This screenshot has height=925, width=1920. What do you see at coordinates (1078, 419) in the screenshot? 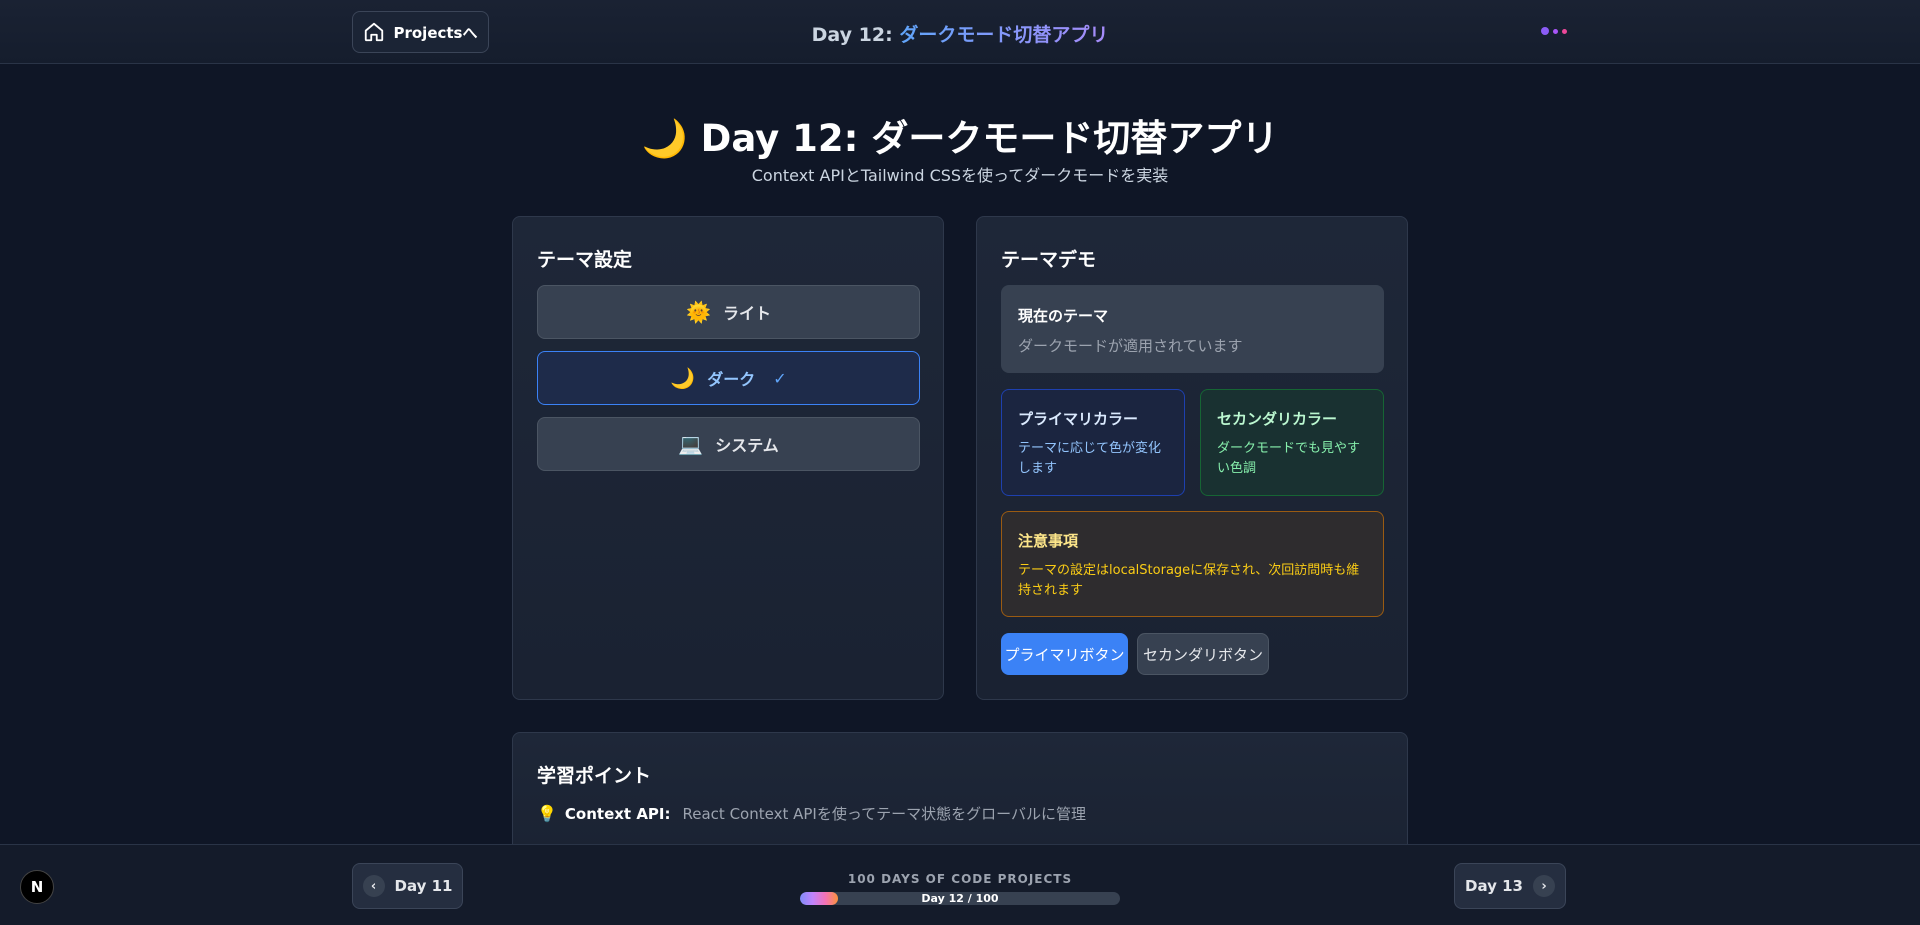
I see `primary-color-title: プライマリカラー` at bounding box center [1078, 419].